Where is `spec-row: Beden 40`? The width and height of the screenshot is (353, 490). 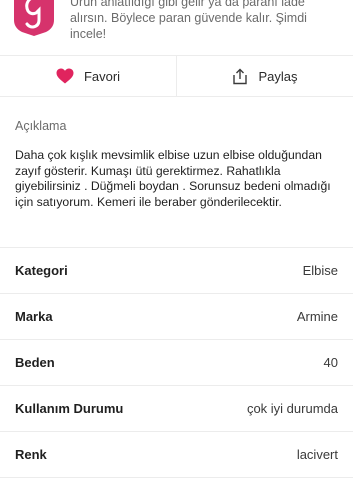 spec-row: Beden 40 is located at coordinates (176, 363).